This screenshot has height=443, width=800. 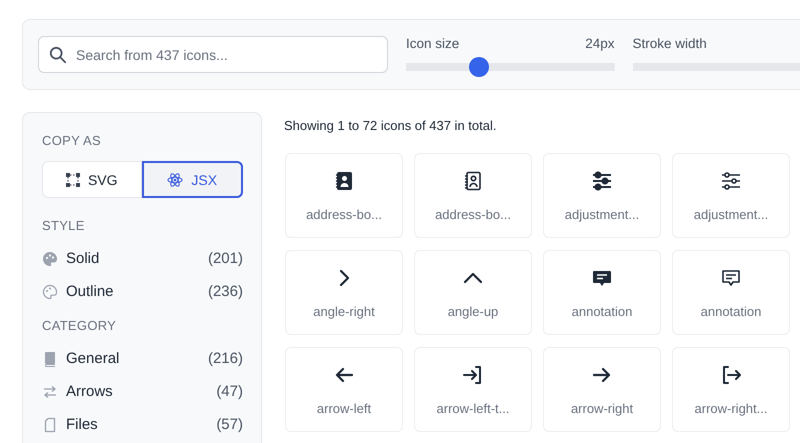 I want to click on icon-card: angle-up, so click(x=473, y=292).